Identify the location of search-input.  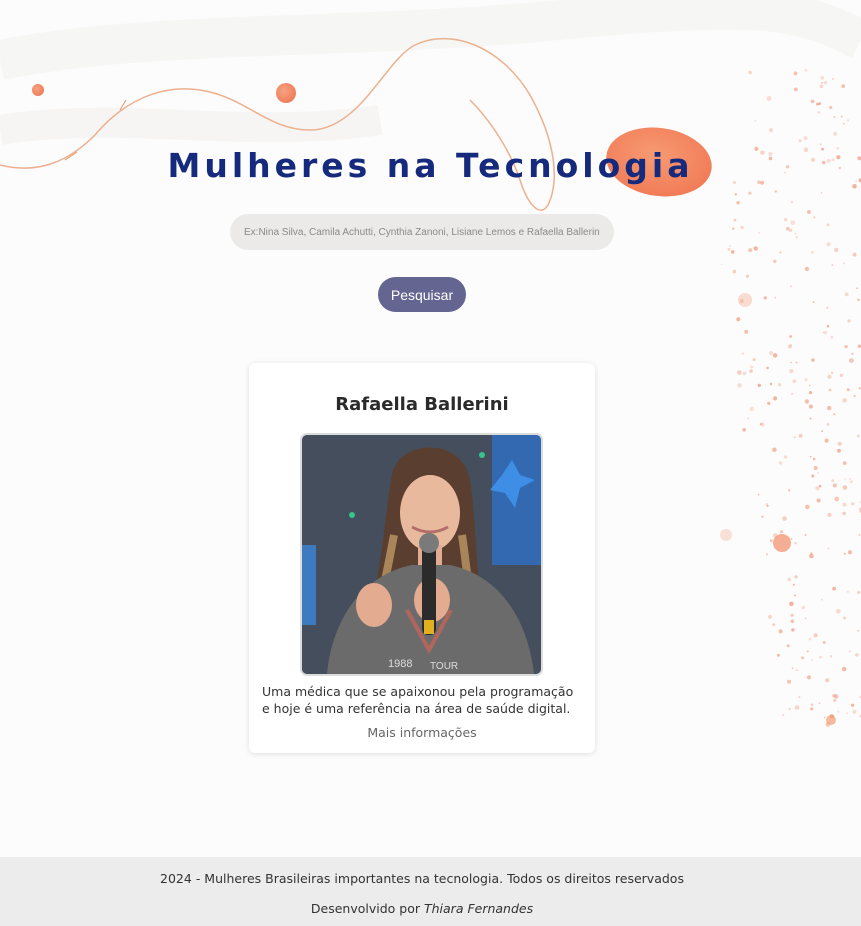
(422, 232).